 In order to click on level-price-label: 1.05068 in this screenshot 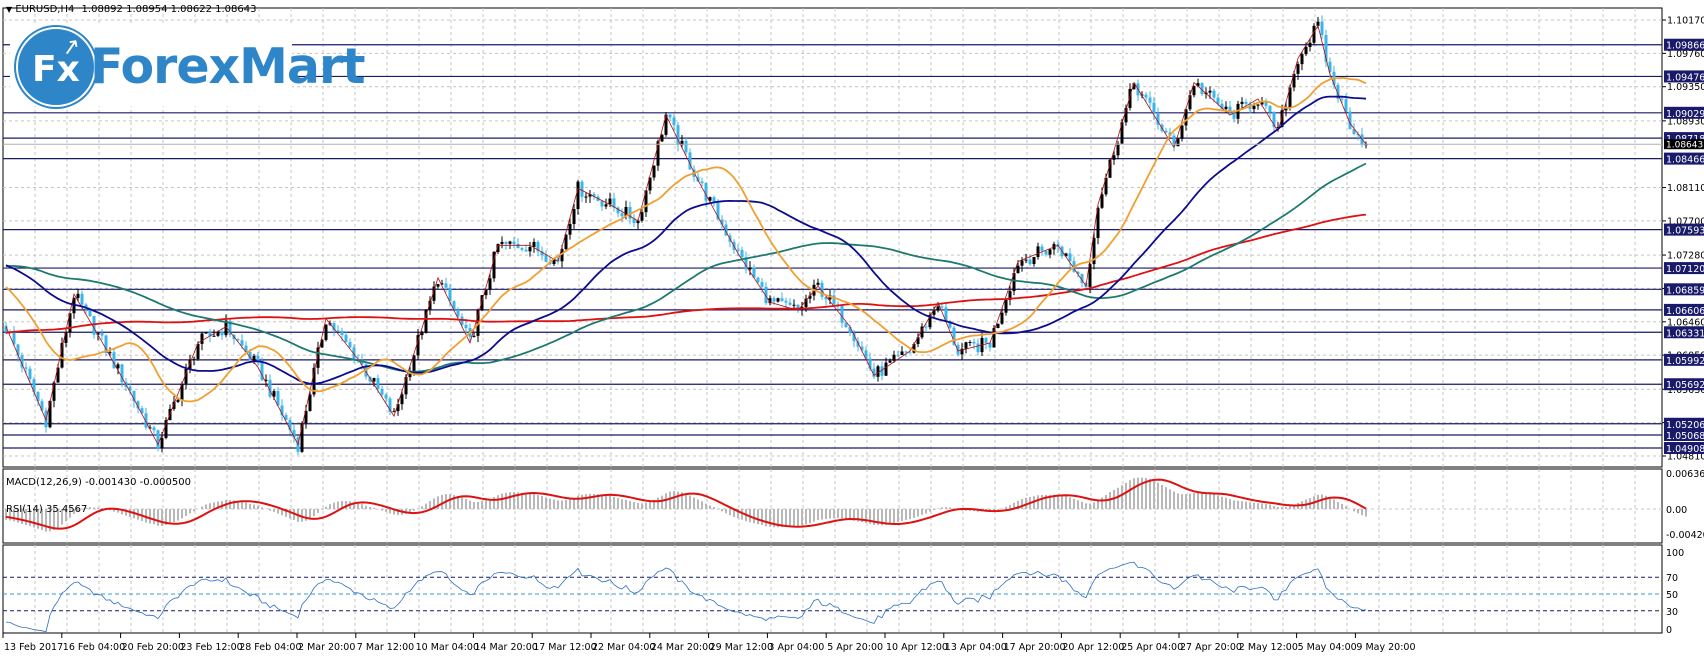, I will do `click(1685, 436)`.